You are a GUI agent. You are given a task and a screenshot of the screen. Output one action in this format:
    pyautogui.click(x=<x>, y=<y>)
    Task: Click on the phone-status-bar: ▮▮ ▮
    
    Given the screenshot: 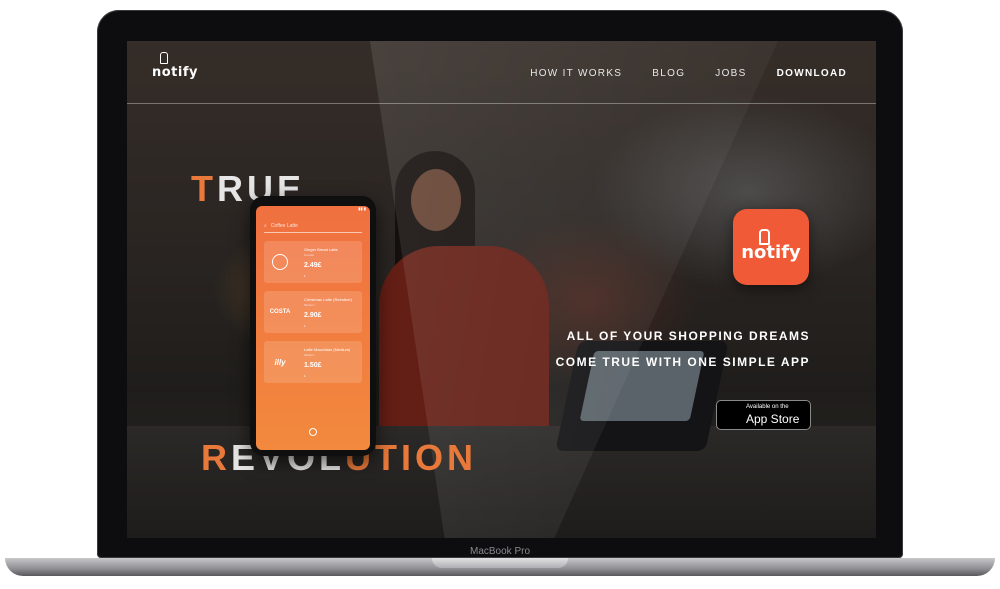 What is the action you would take?
    pyautogui.click(x=362, y=208)
    